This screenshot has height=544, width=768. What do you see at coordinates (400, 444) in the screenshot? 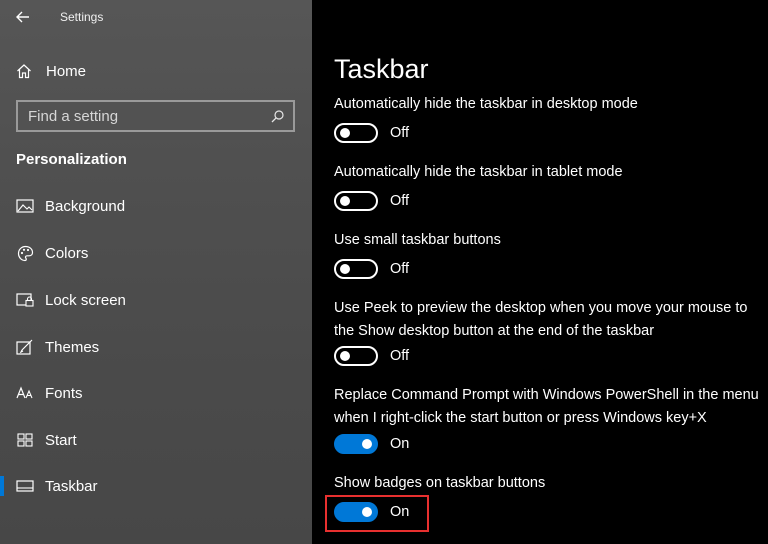
I see `toggle-state: On` at bounding box center [400, 444].